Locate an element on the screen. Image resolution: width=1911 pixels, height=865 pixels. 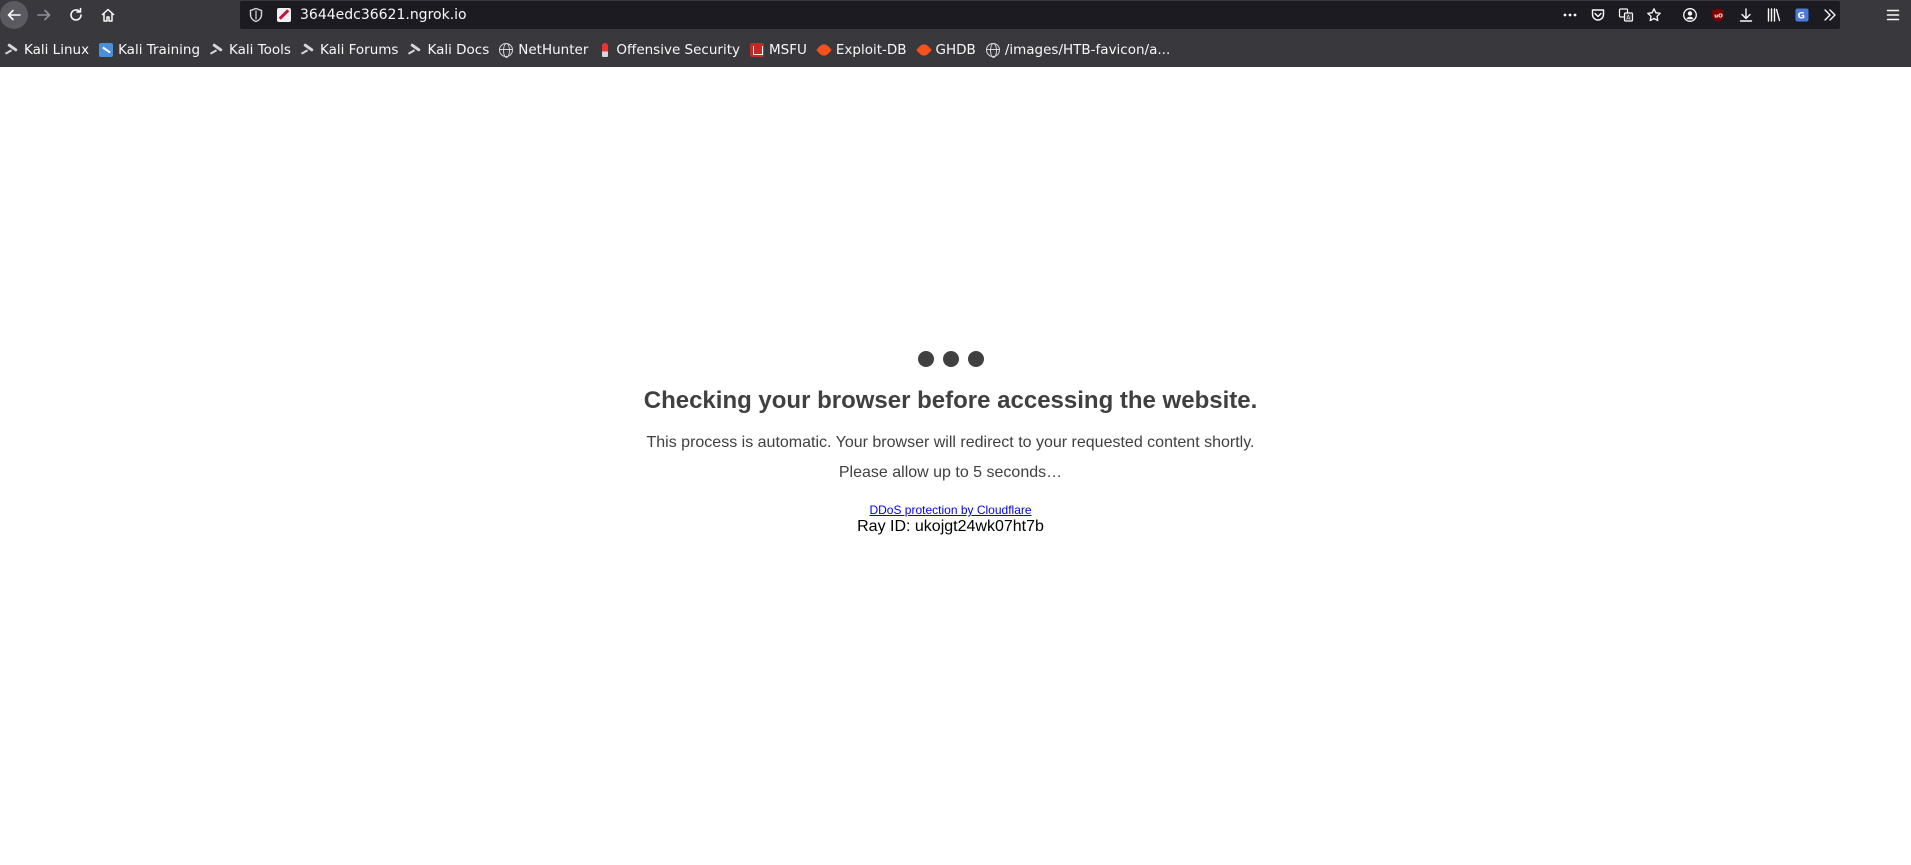
home-icon is located at coordinates (108, 15).